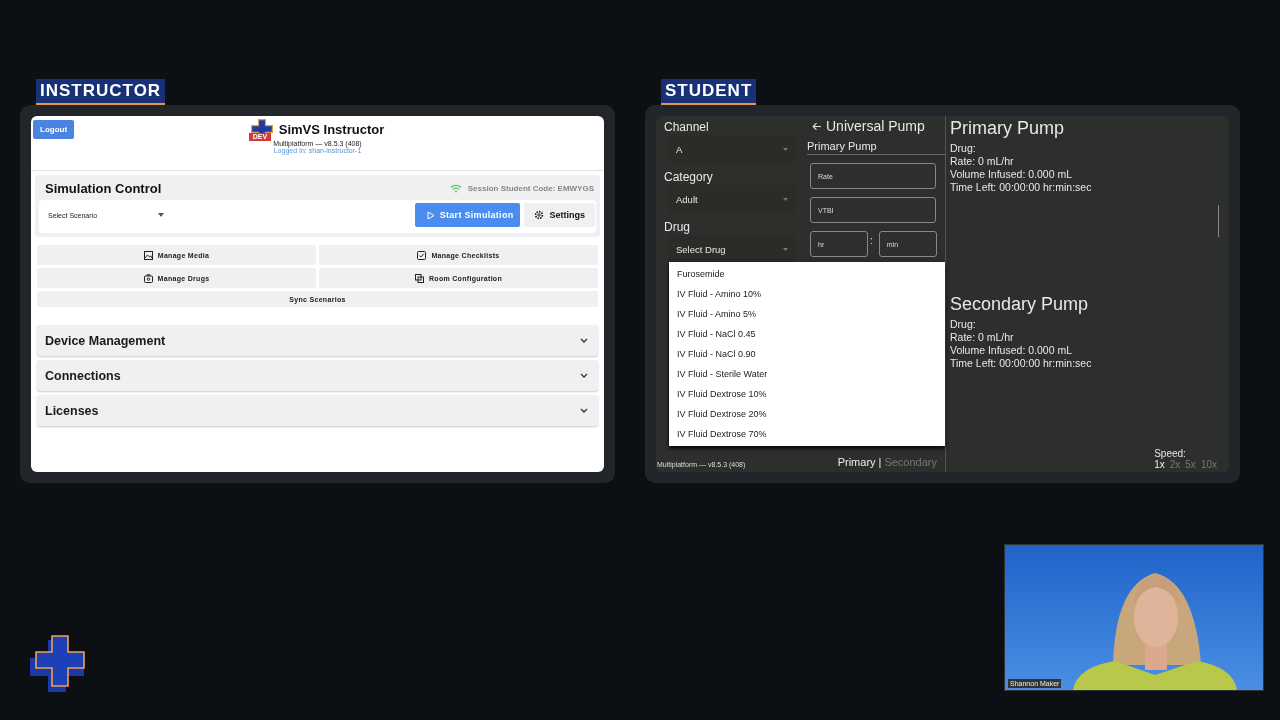 The height and width of the screenshot is (720, 1280). Describe the element at coordinates (807, 394) in the screenshot. I see `dropdown-item: IV Fluid Dextrose 10%` at that location.